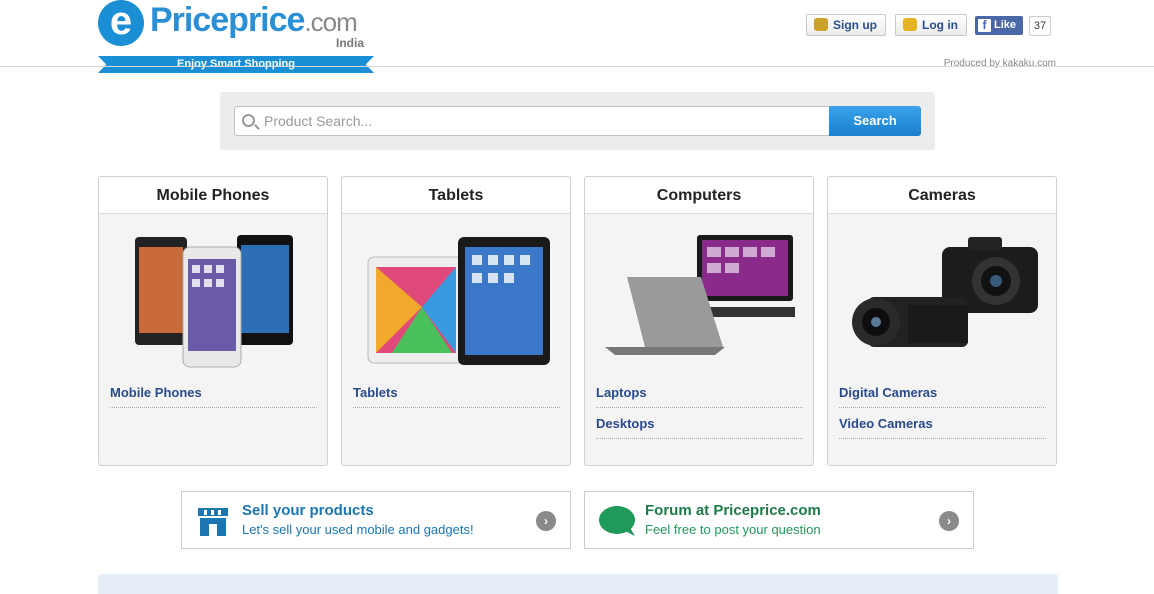 The width and height of the screenshot is (1154, 594). Describe the element at coordinates (227, 20) in the screenshot. I see `logo-name: Priceprice` at that location.